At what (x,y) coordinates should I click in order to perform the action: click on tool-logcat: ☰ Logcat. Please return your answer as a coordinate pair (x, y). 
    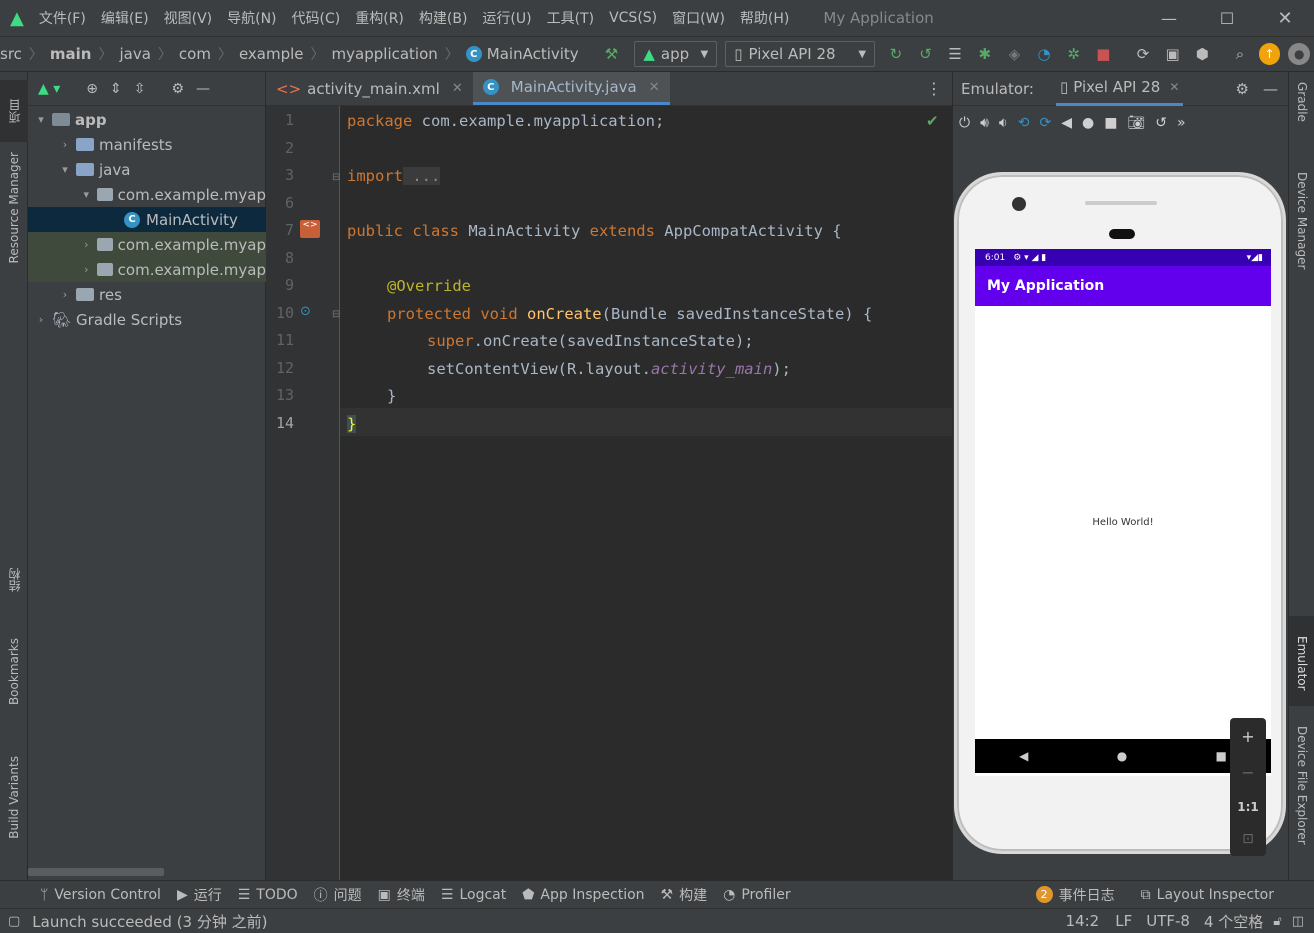
    Looking at the image, I should click on (473, 895).